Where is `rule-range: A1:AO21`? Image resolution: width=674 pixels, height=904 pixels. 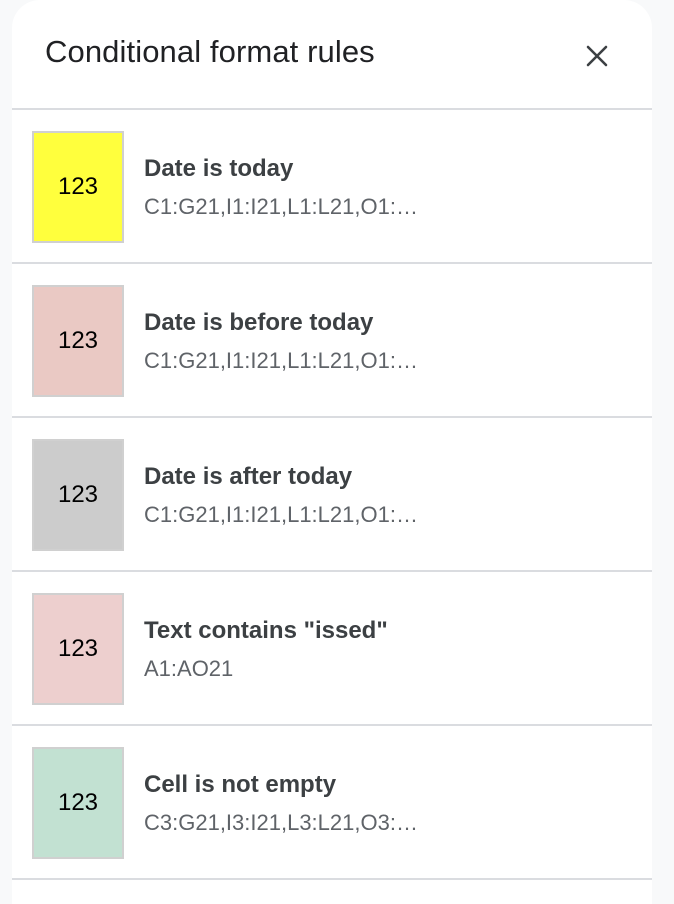
rule-range: A1:AO21 is located at coordinates (189, 668).